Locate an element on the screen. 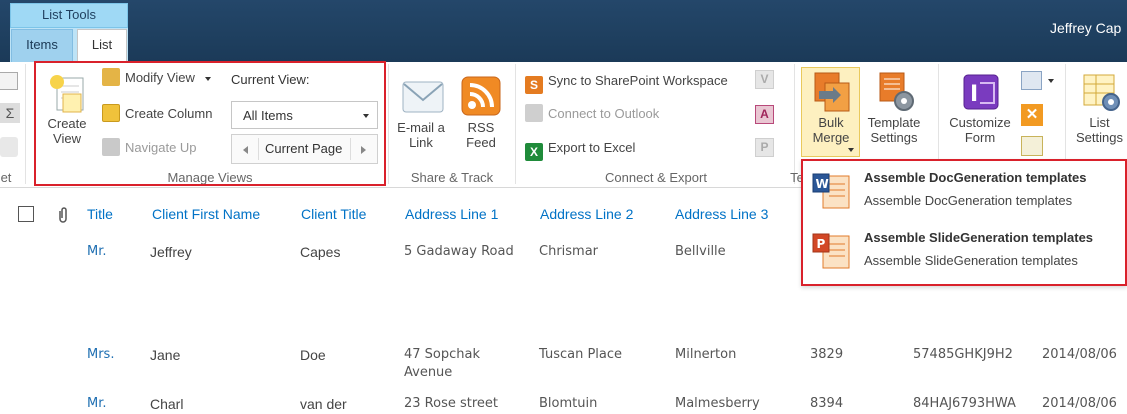 The image size is (1127, 414). user-name: Jeffrey Cap is located at coordinates (1085, 28).